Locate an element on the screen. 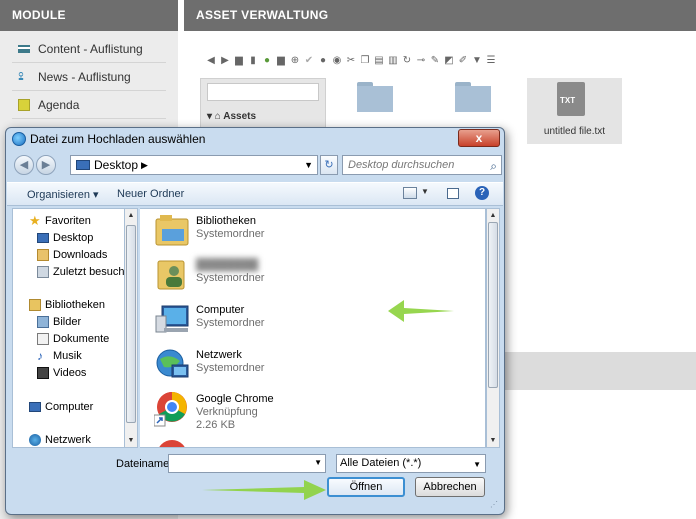 The image size is (696, 519). cut-icon: ✂ is located at coordinates (351, 60).